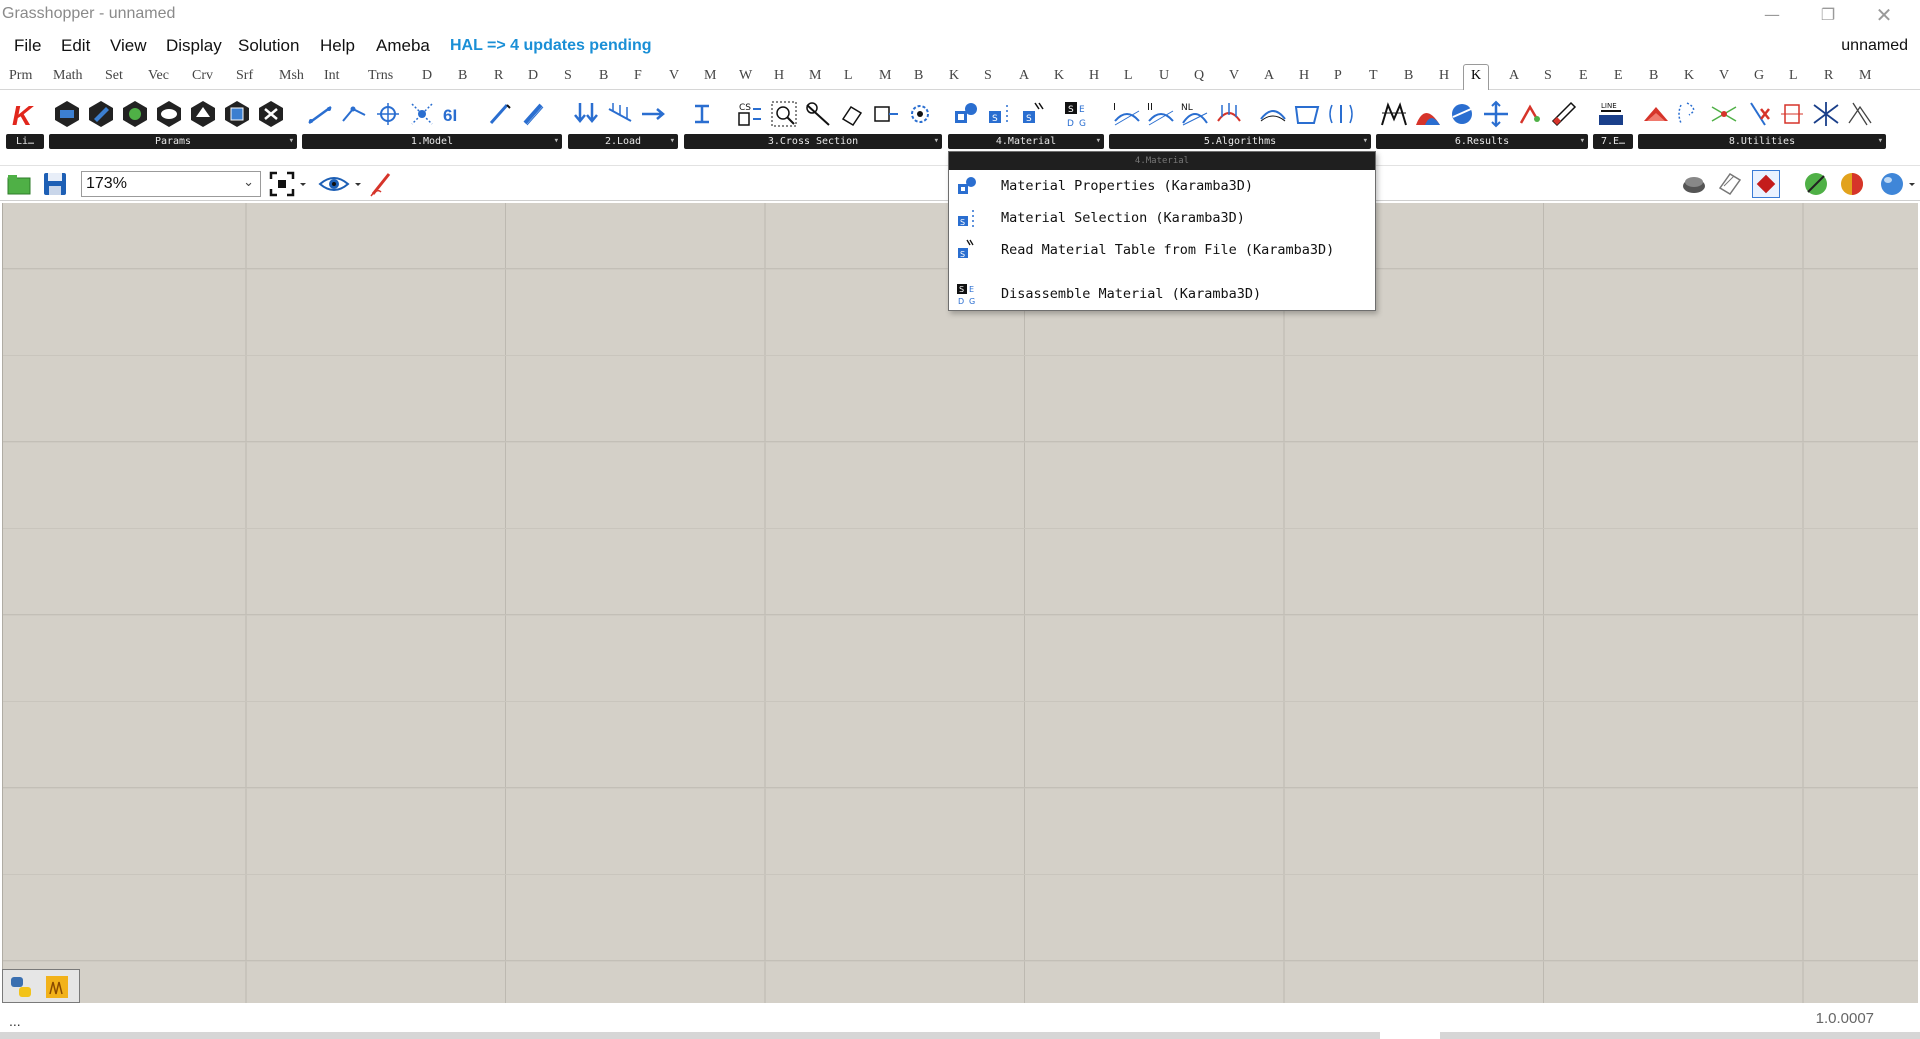 The height and width of the screenshot is (1039, 1920). What do you see at coordinates (500, 114) in the screenshot?
I see `modify-element-icon` at bounding box center [500, 114].